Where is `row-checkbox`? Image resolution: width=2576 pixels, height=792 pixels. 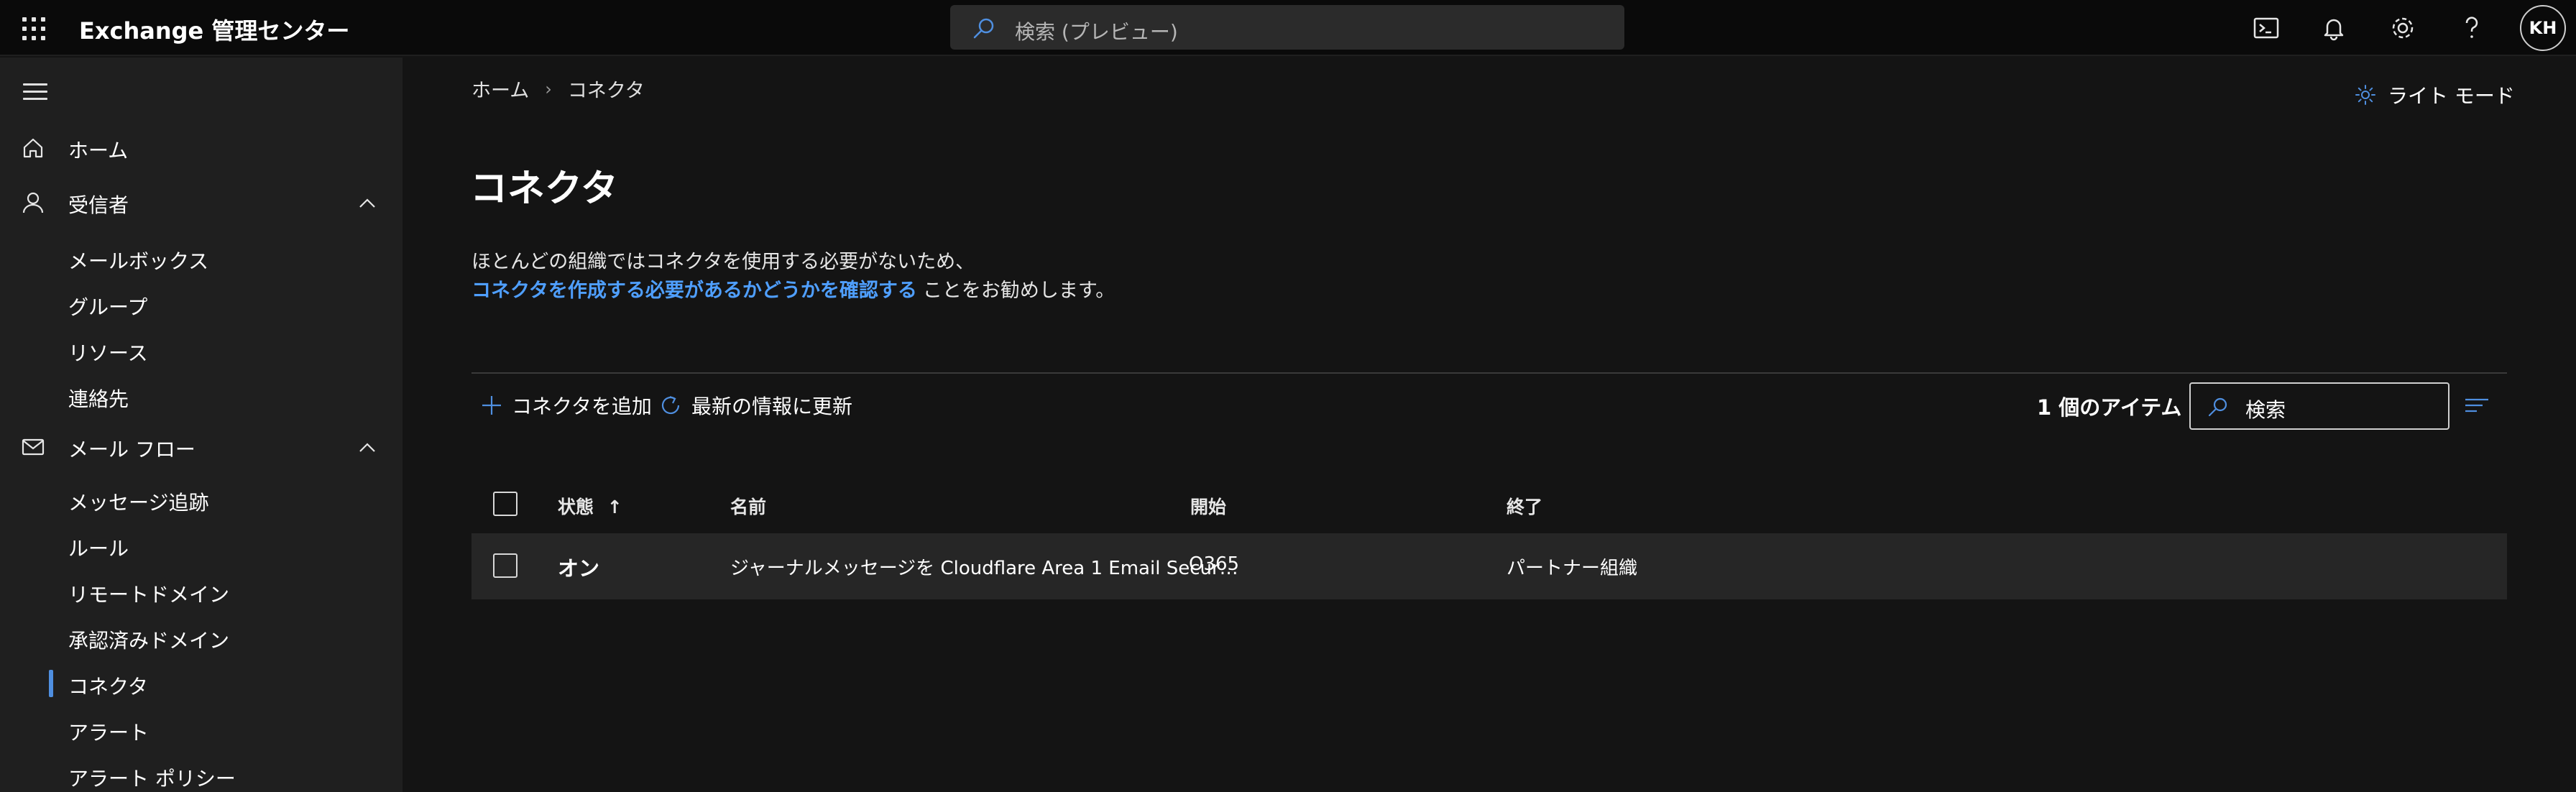
row-checkbox is located at coordinates (505, 565).